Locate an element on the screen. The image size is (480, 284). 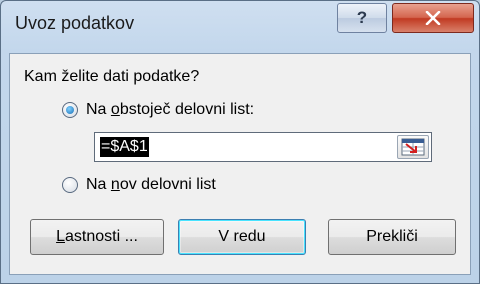
cell-reference-input: =$A$1 is located at coordinates (263, 147).